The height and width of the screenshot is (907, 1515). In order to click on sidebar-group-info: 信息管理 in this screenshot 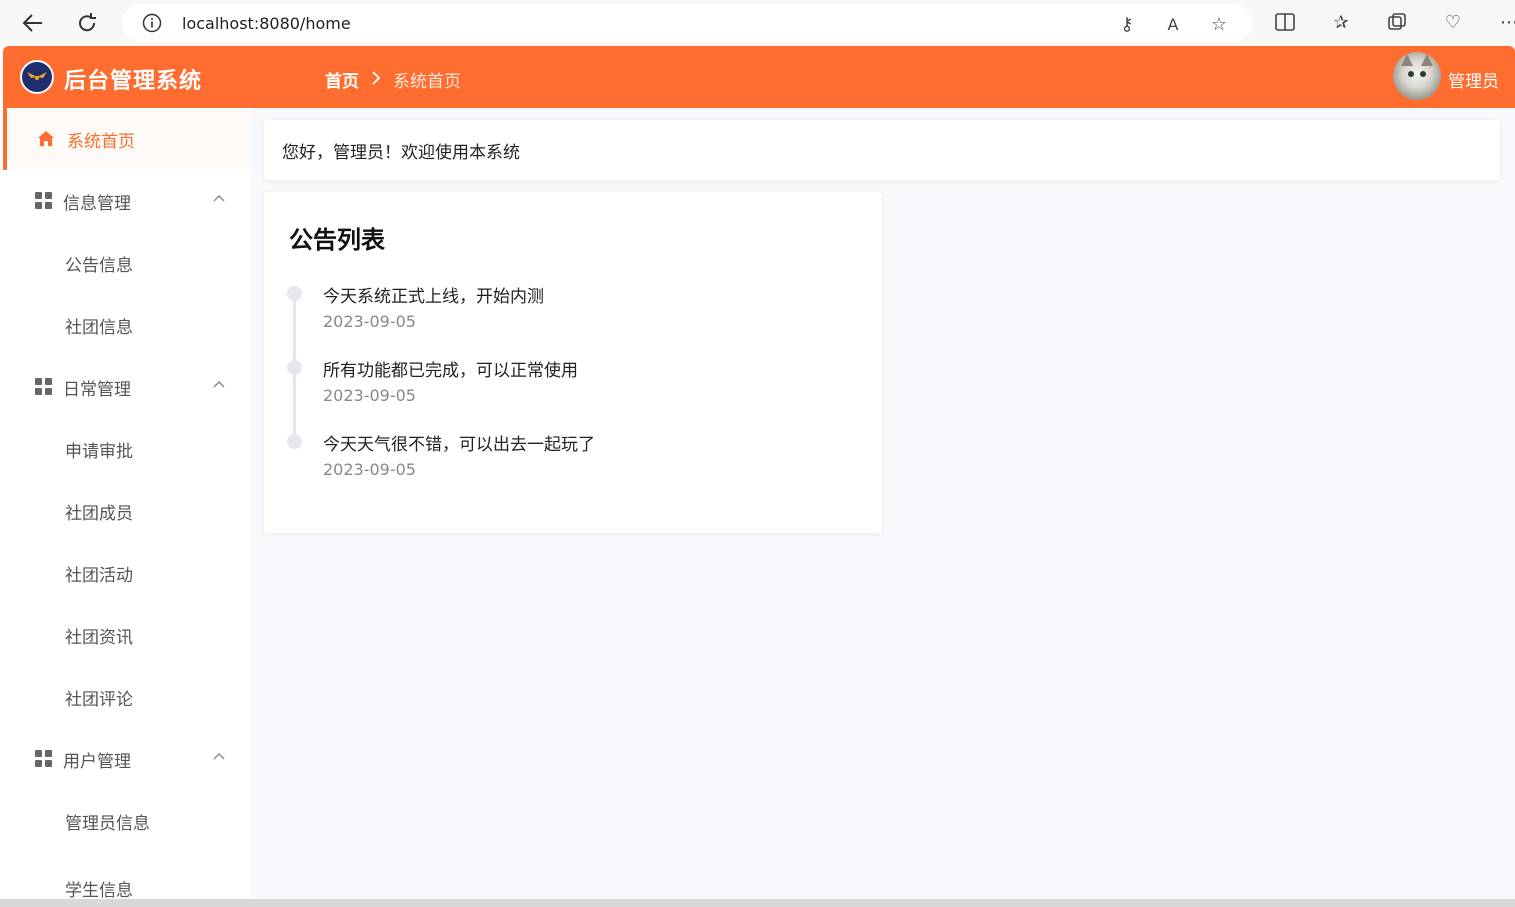, I will do `click(127, 201)`.